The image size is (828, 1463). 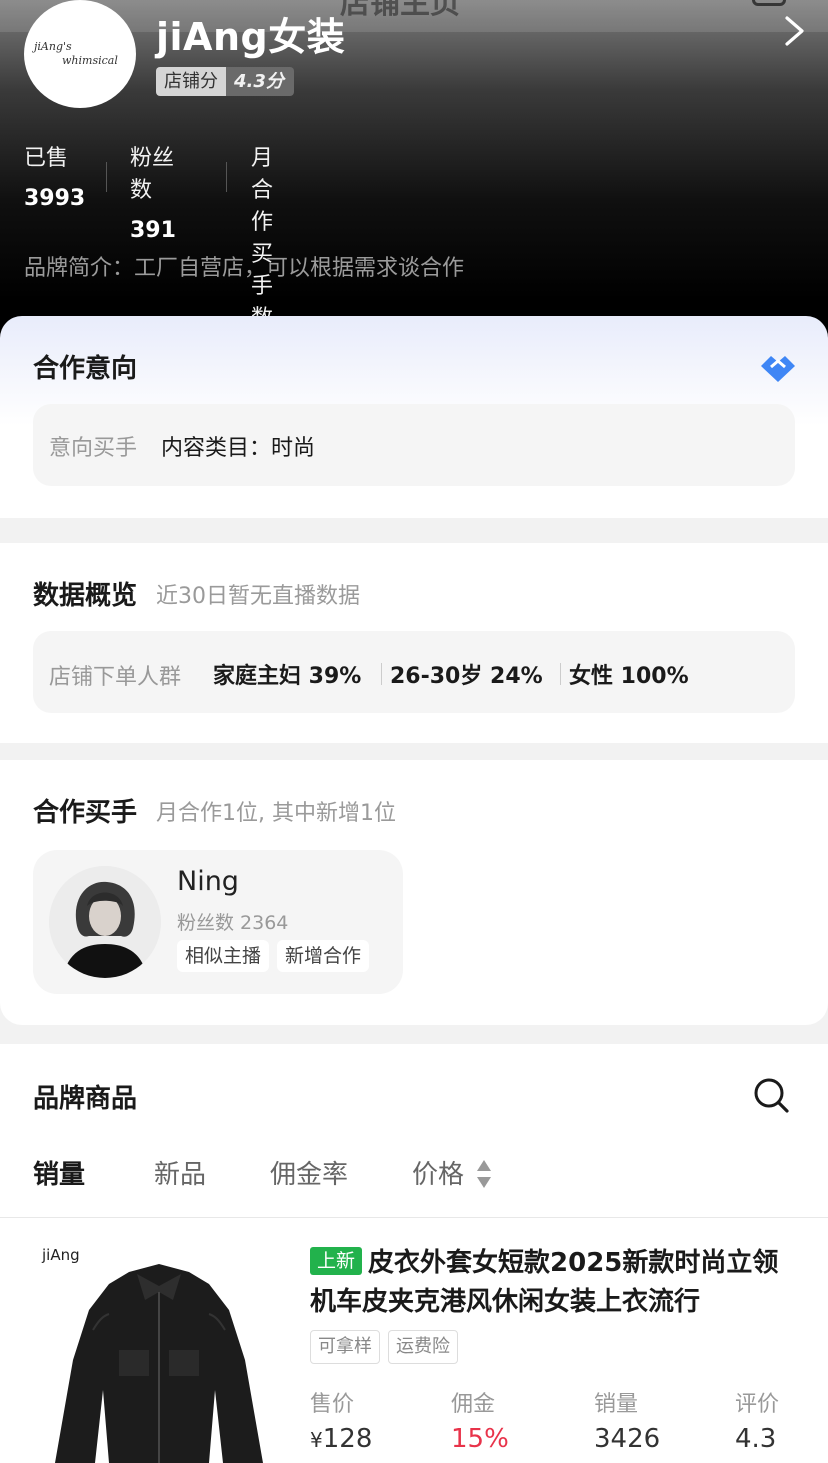 I want to click on demographic-segment: 26-30岁 24%, so click(x=466, y=676).